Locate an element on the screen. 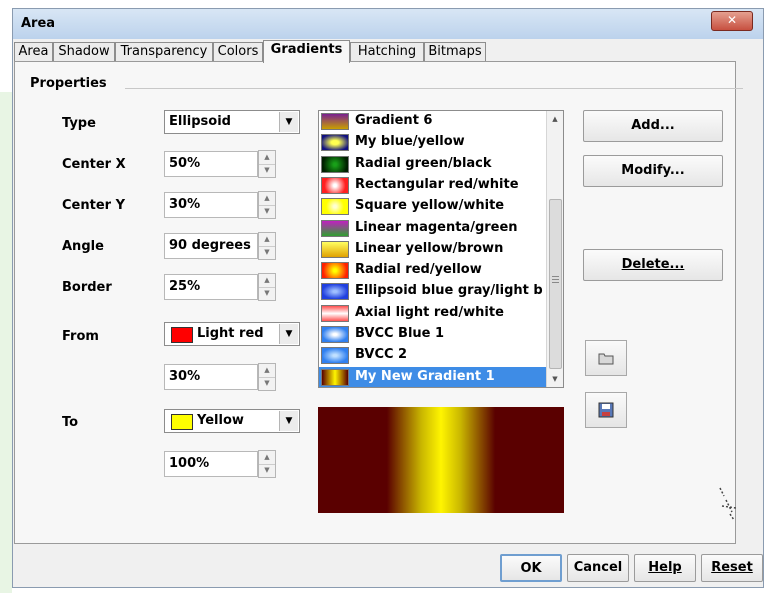  angle-field: 90 degrees is located at coordinates (211, 246).